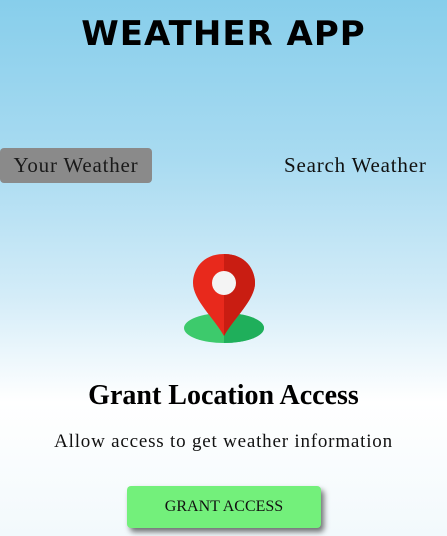  What do you see at coordinates (76, 165) in the screenshot?
I see `tab-your-weather: Your Weather` at bounding box center [76, 165].